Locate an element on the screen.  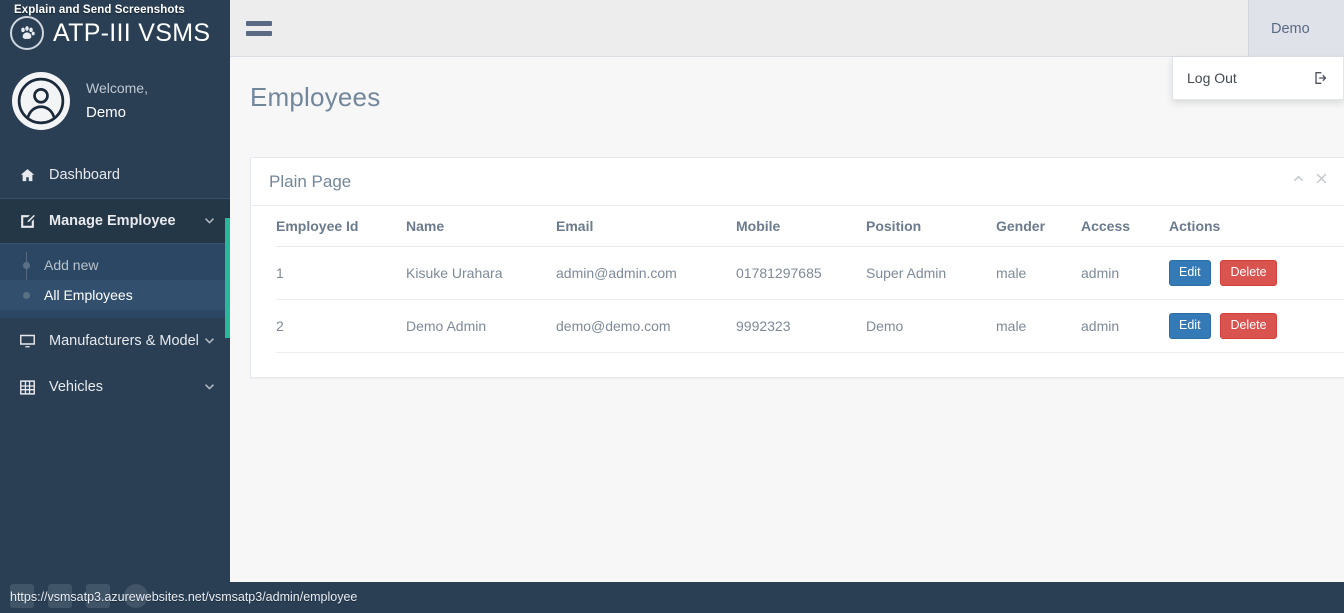
cell-name: Kisuke Urahara is located at coordinates (481, 273).